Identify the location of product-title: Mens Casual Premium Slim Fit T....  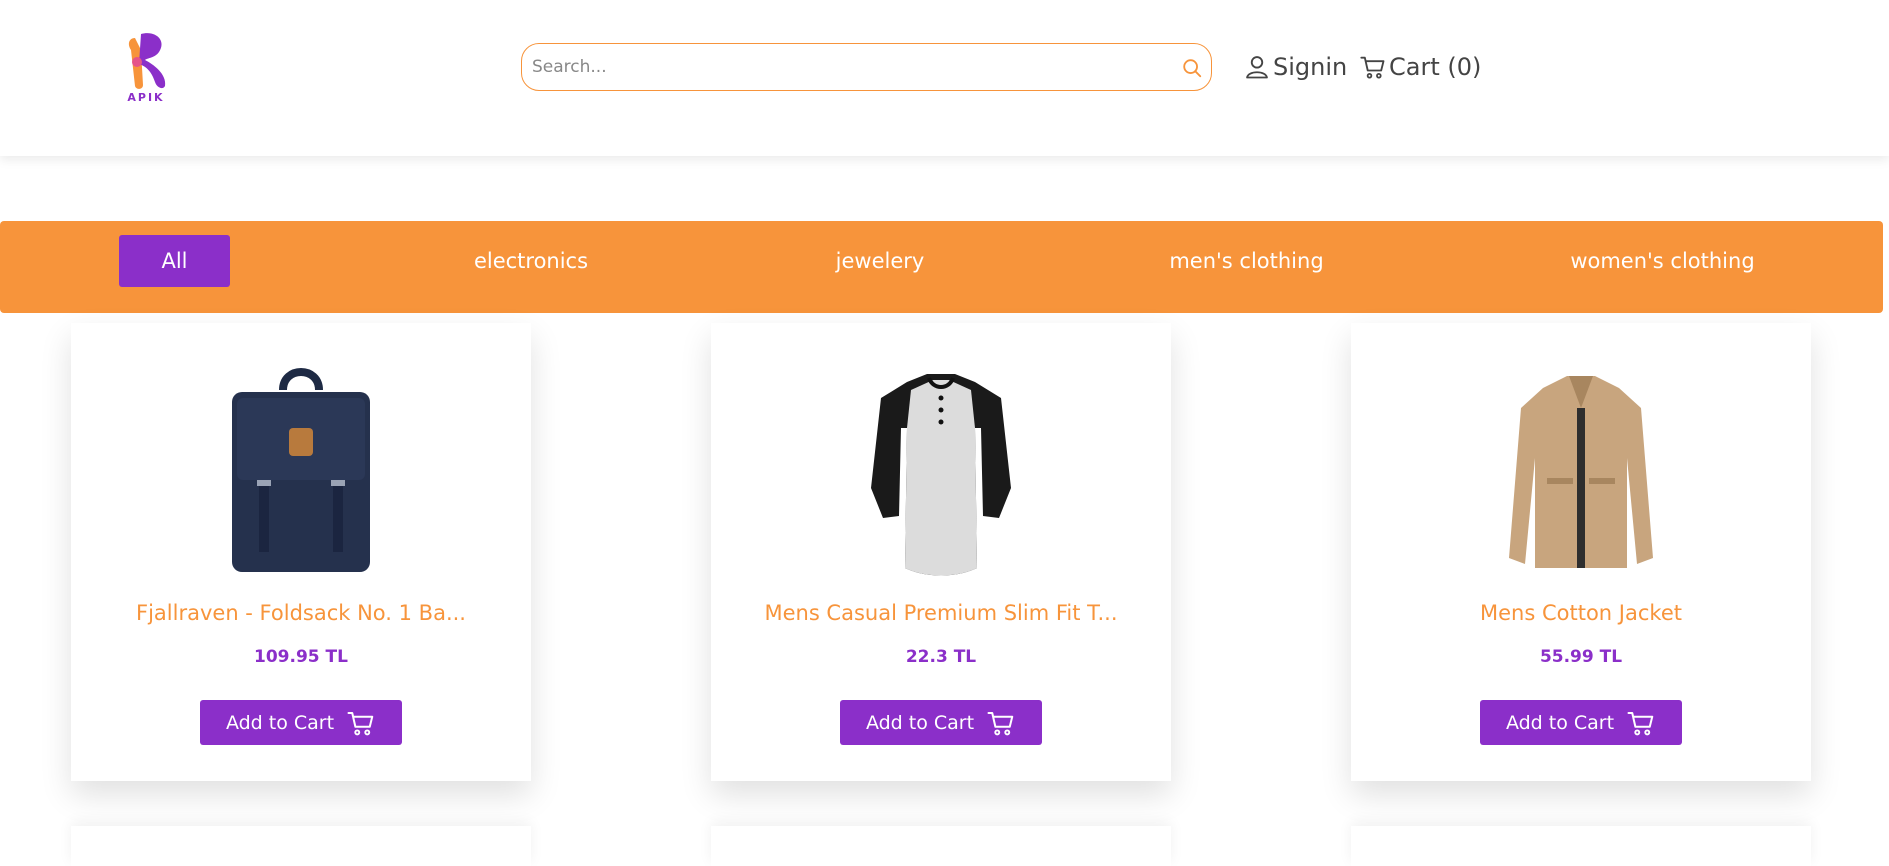
(941, 613).